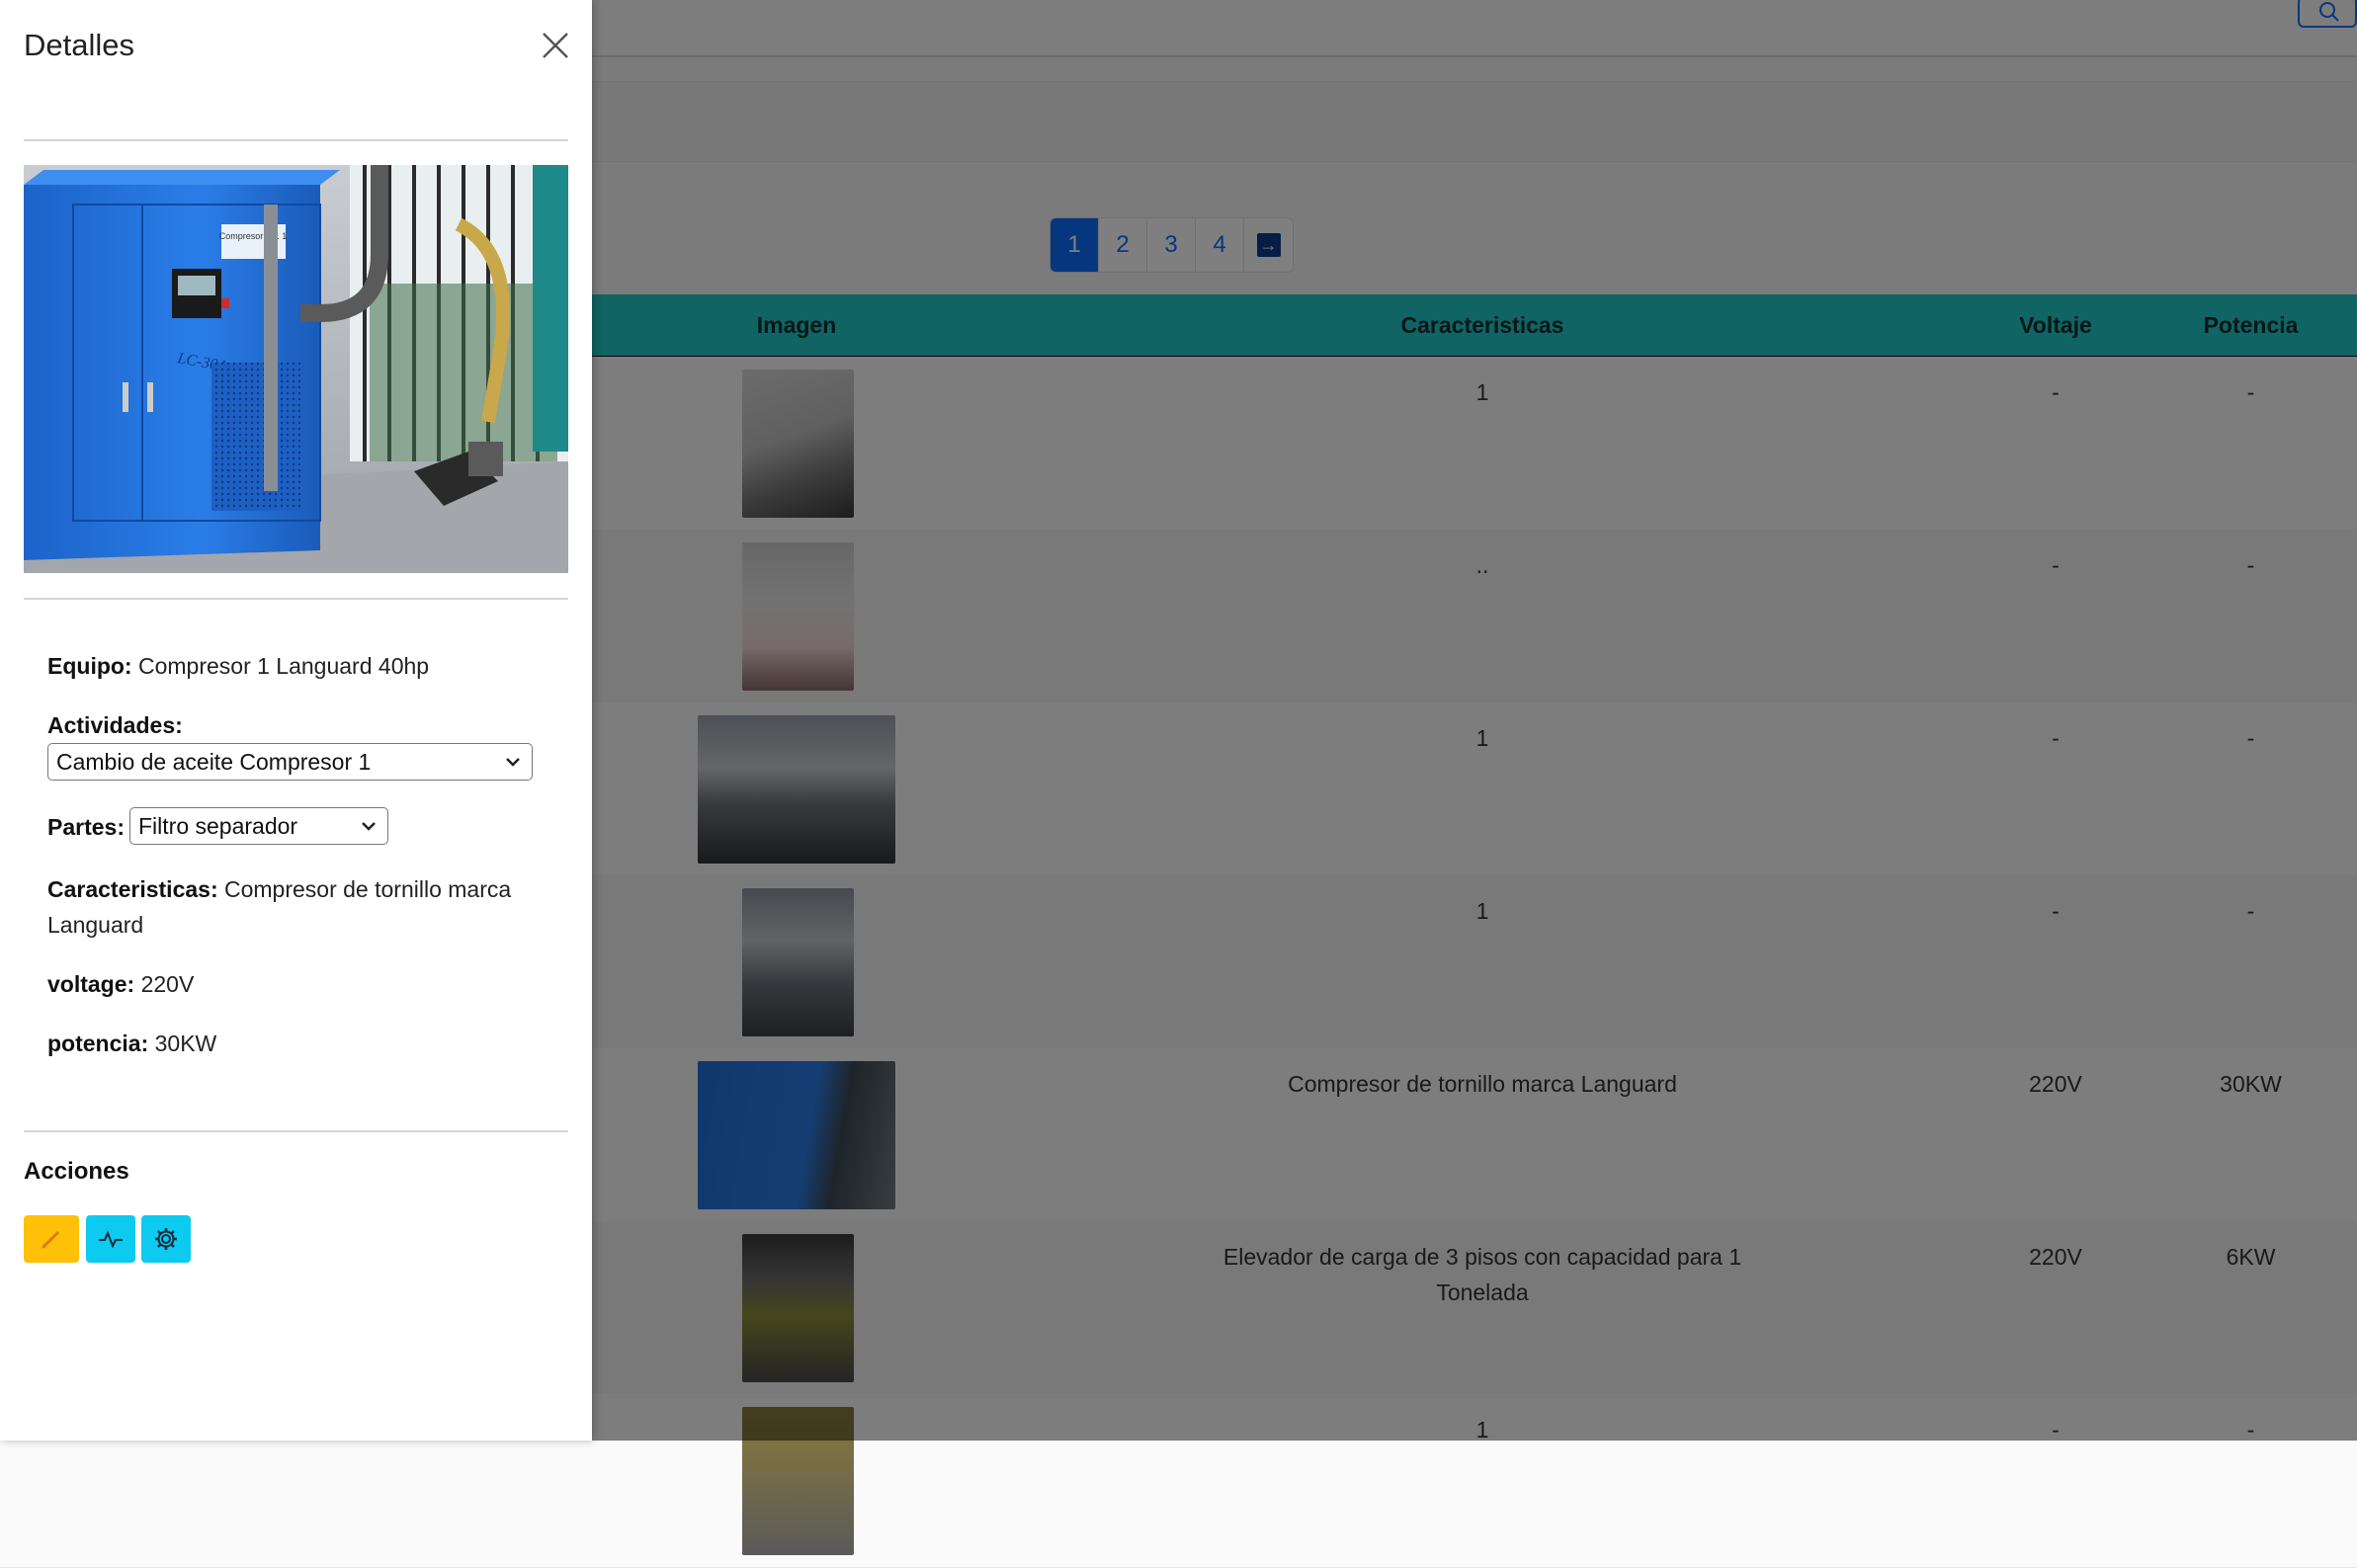 This screenshot has width=2357, height=1568. I want to click on equipo-field: Equipo: Compresor 1 Languard 40hp, so click(238, 666).